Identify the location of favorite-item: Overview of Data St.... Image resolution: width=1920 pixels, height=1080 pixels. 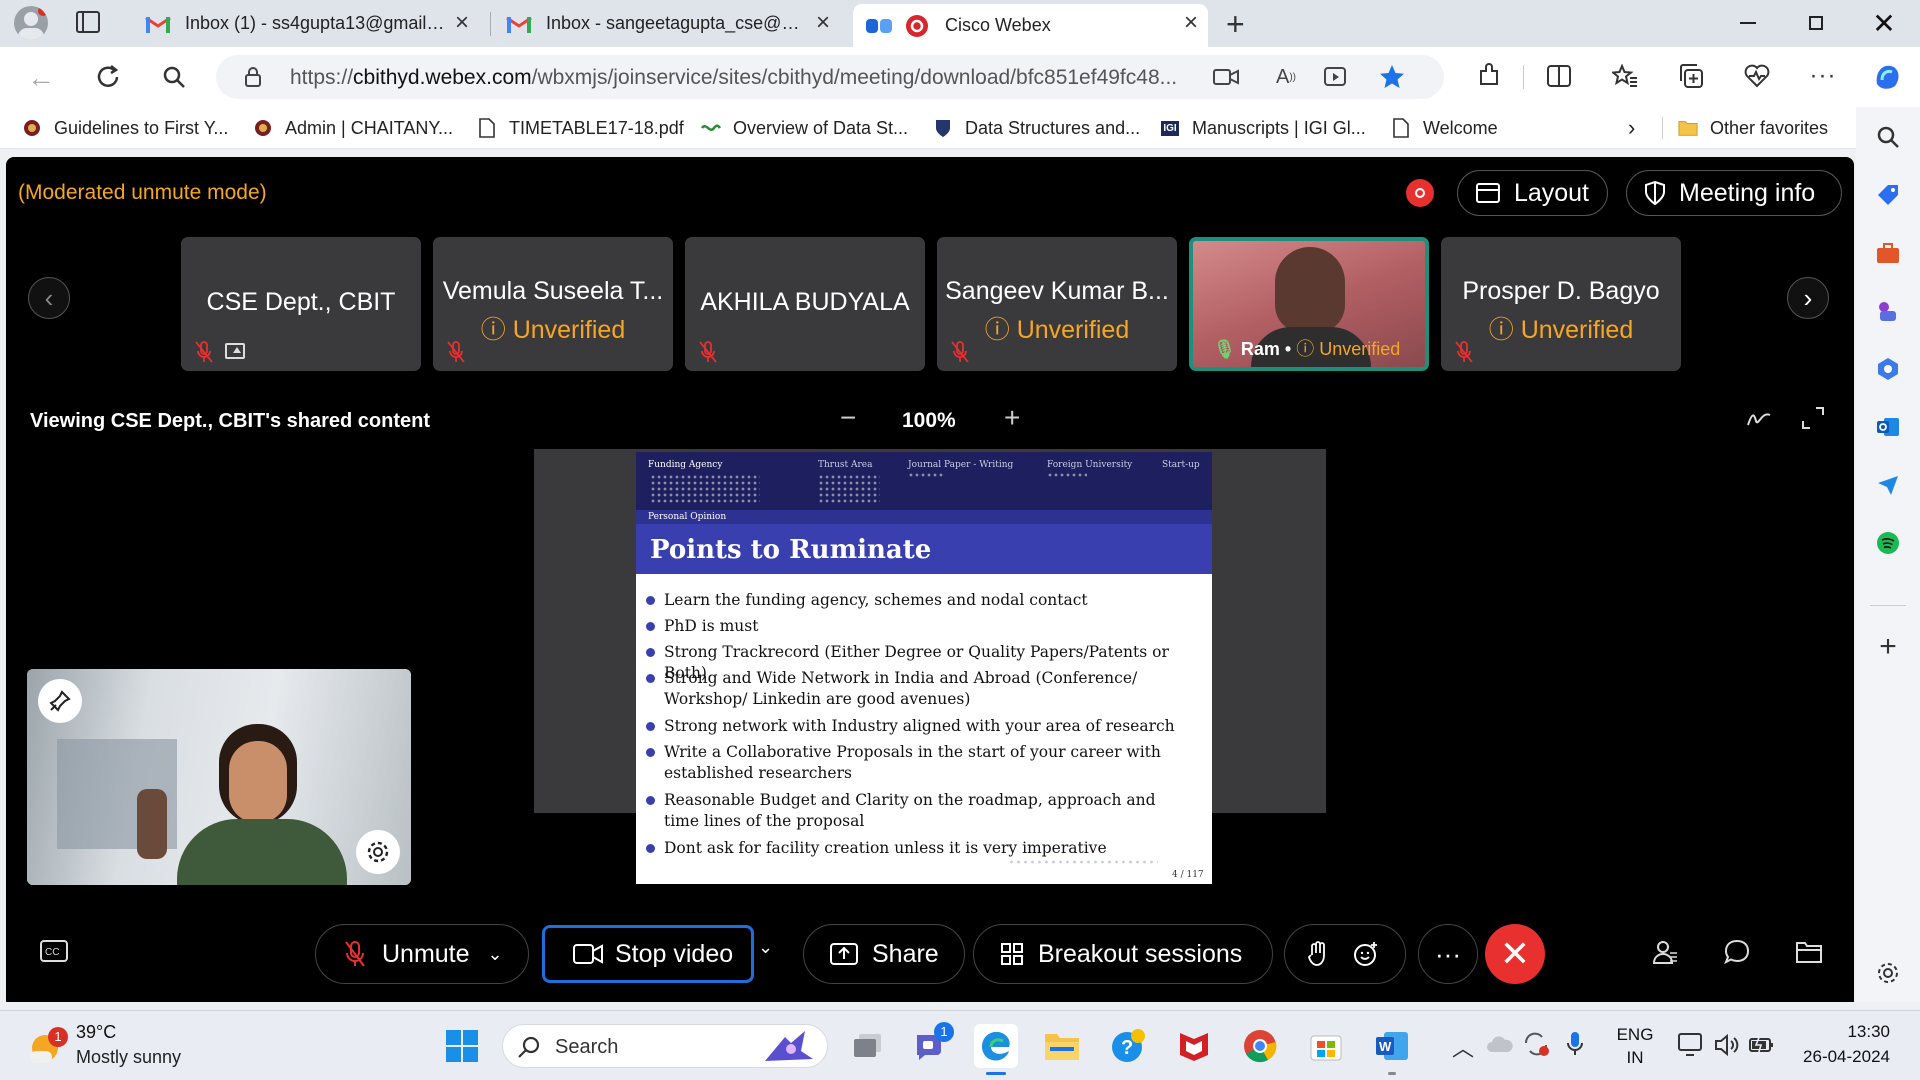
(804, 128).